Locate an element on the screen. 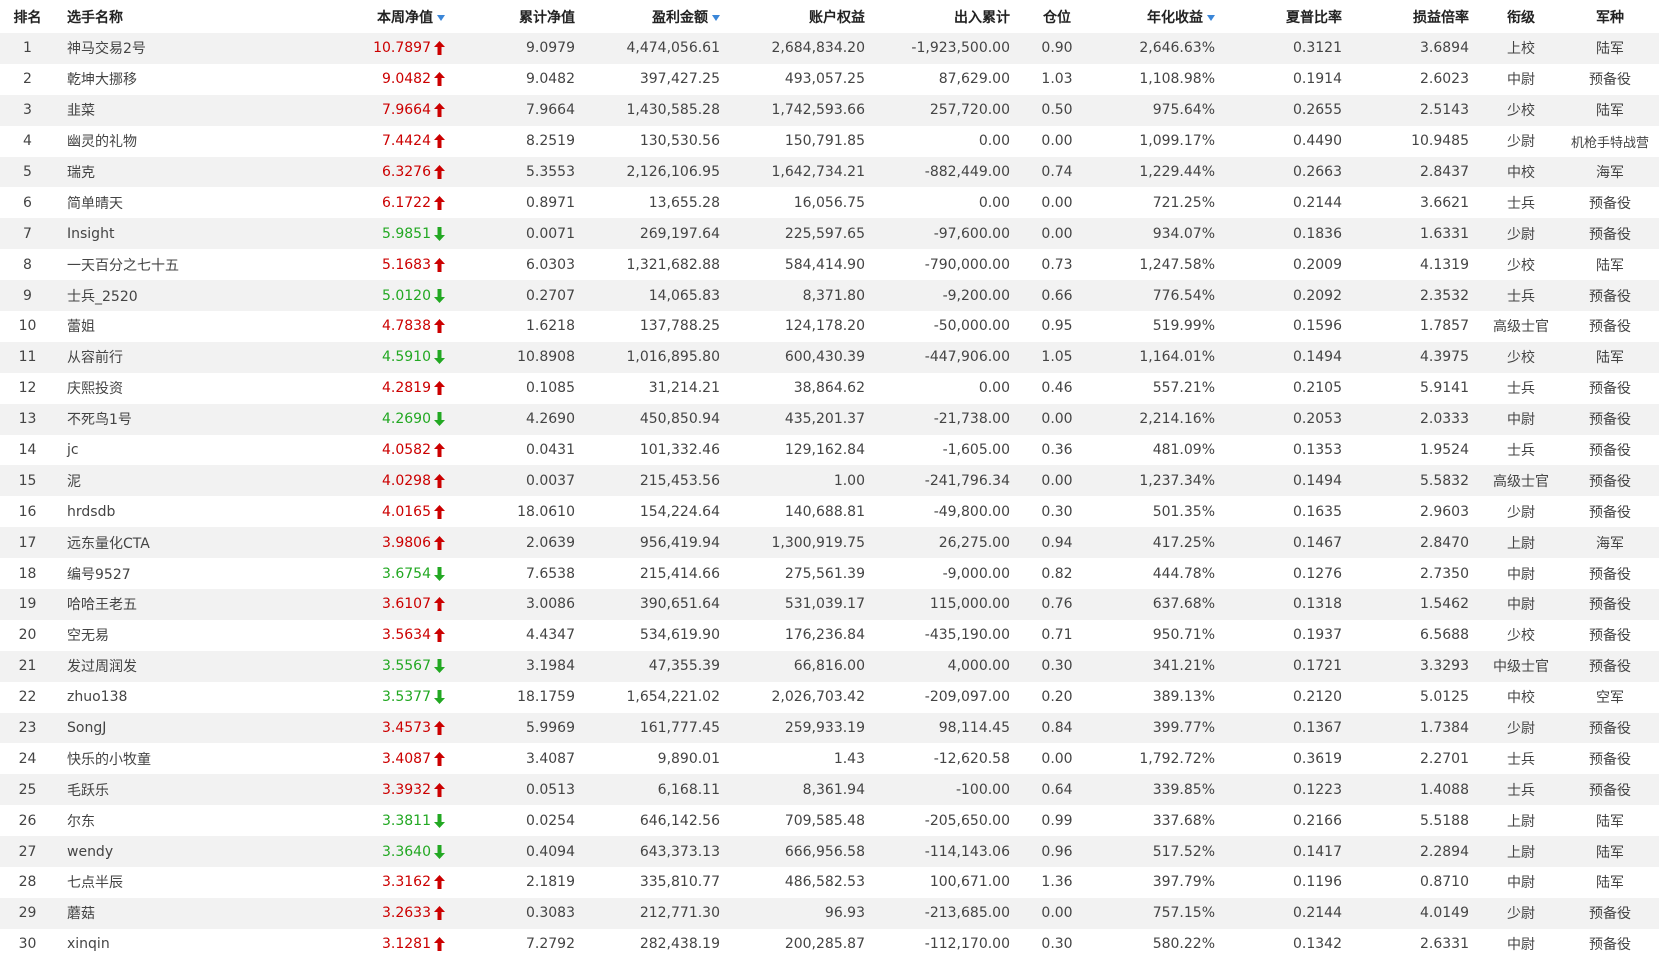 The image size is (1659, 960). week-nav-cell: 3.5634 is located at coordinates (396, 635).